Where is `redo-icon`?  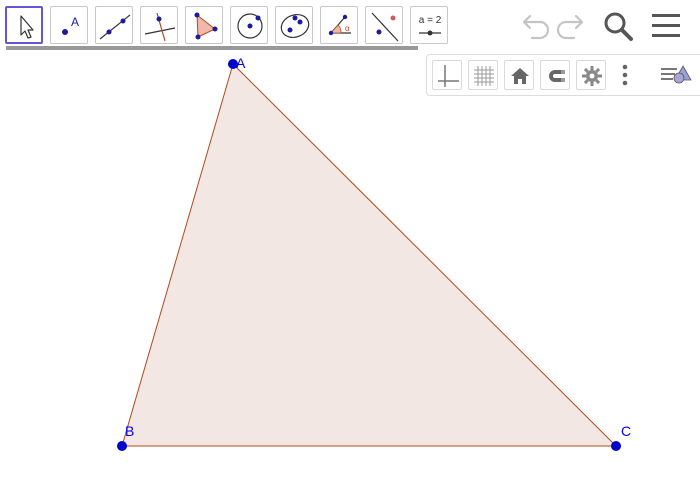
redo-icon is located at coordinates (570, 27).